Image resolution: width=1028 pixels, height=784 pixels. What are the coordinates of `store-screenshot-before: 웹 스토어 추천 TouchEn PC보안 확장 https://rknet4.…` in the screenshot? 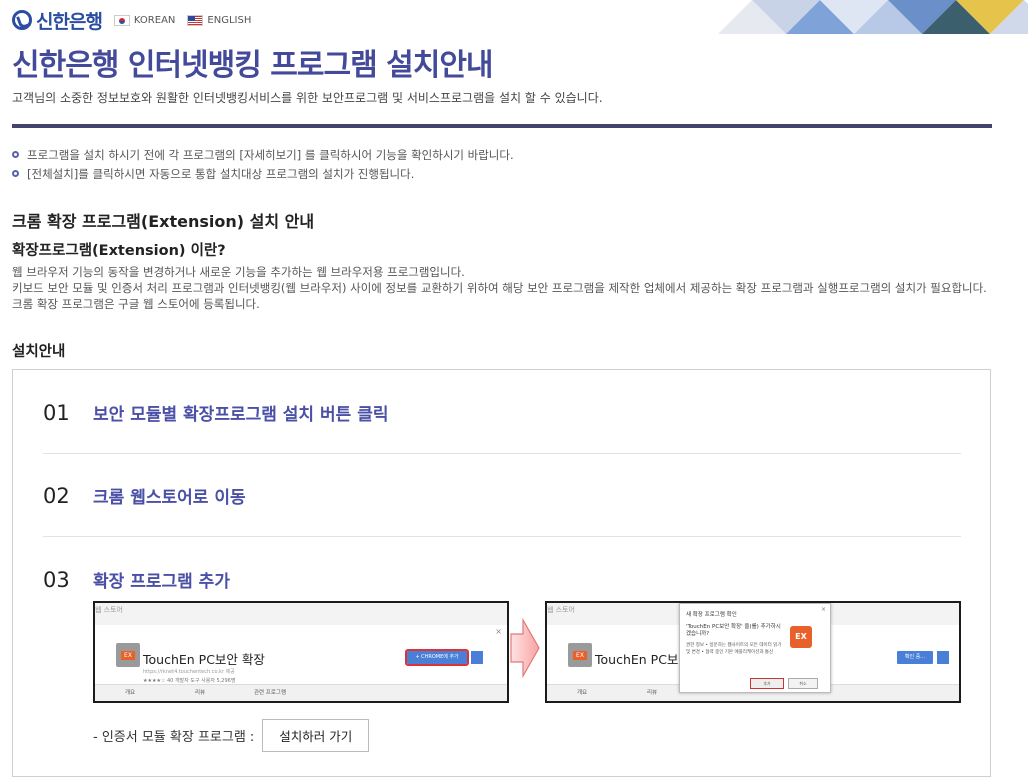 It's located at (301, 652).